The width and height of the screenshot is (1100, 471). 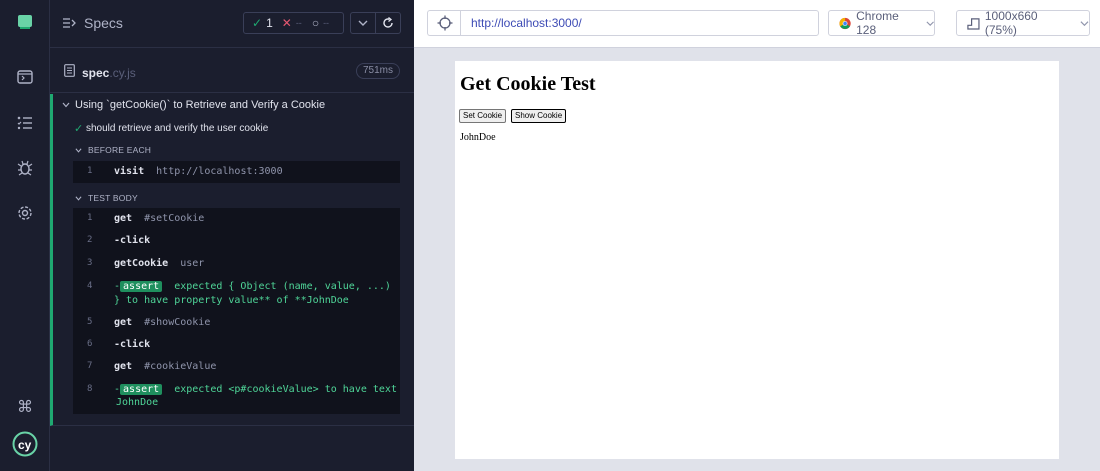 I want to click on viewport-size: 1000x660 (75%), so click(x=1011, y=23).